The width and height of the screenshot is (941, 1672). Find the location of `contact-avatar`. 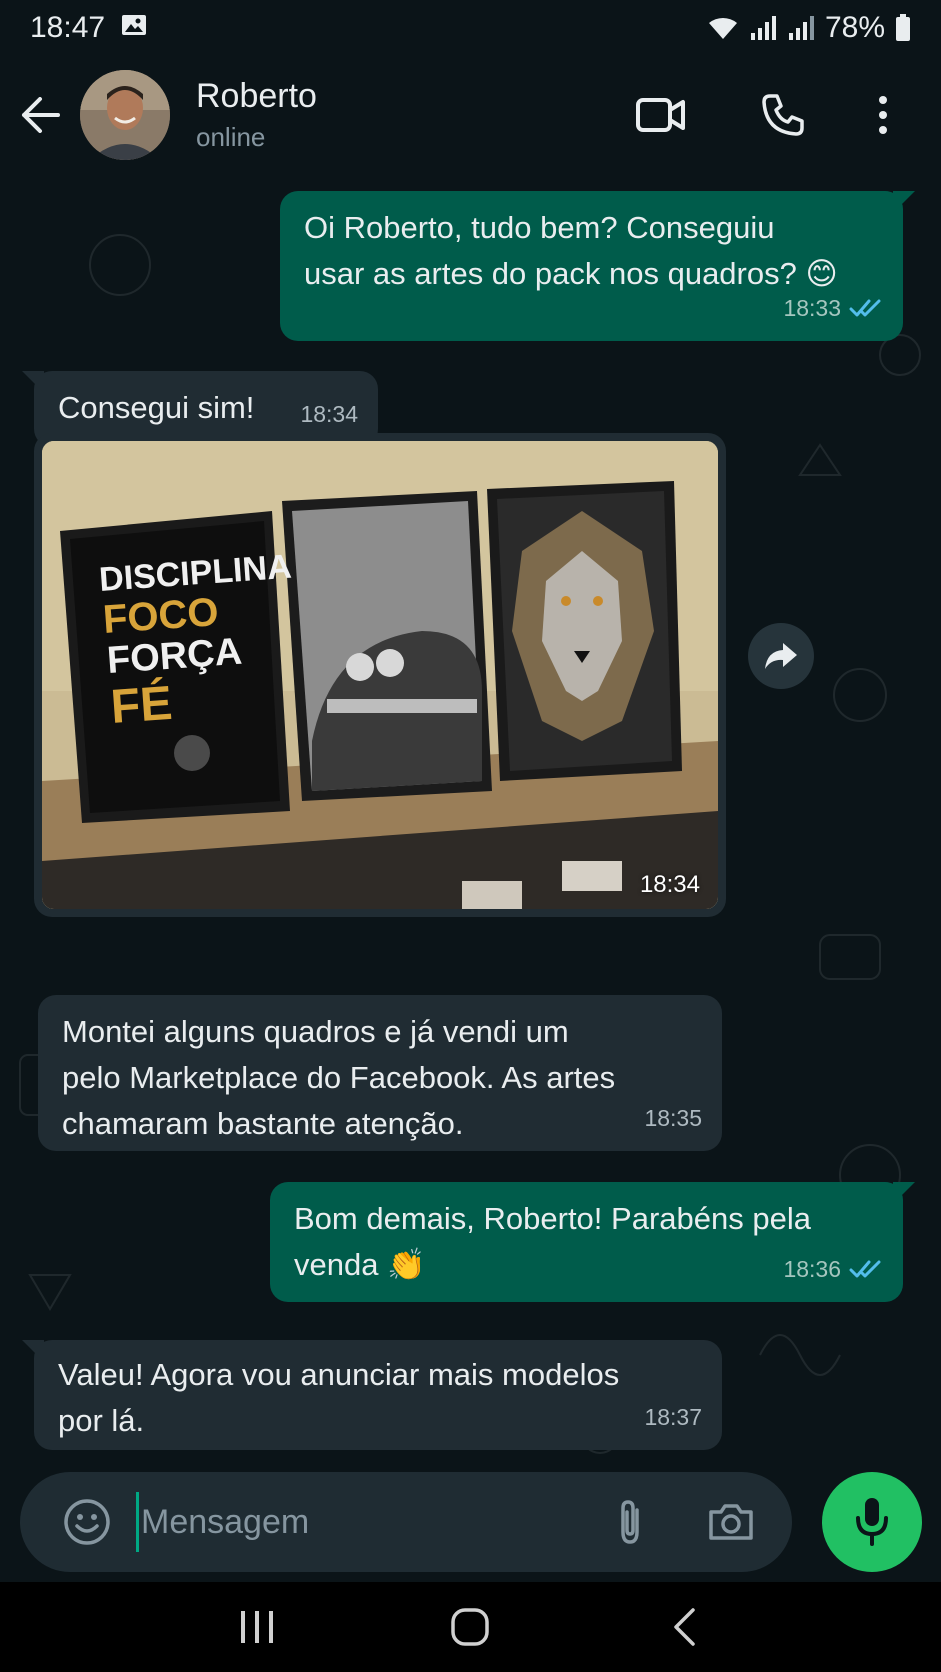

contact-avatar is located at coordinates (125, 115).